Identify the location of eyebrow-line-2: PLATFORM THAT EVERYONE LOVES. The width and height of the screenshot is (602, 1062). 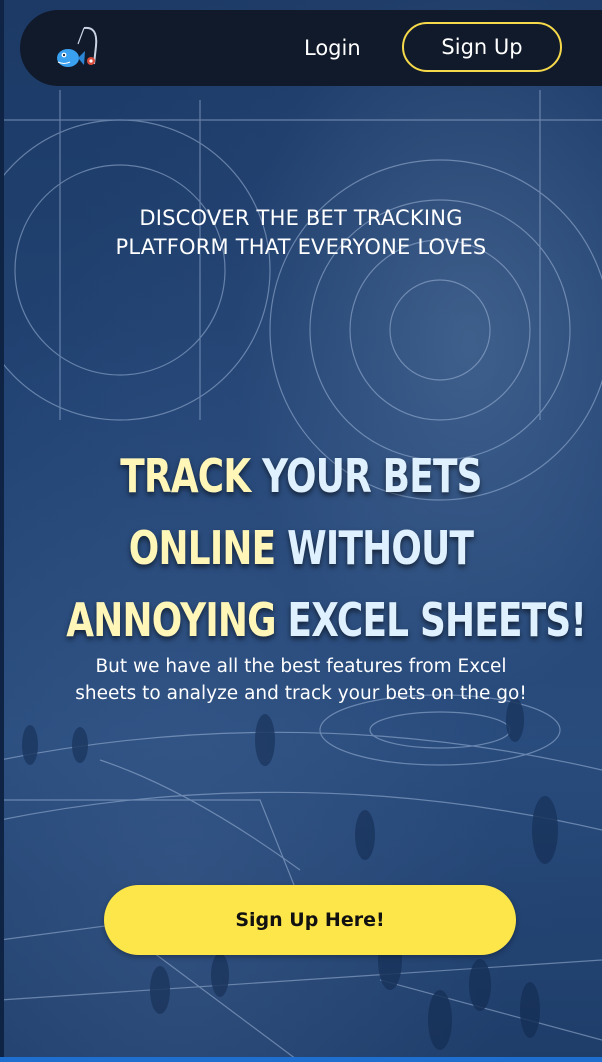
(301, 247).